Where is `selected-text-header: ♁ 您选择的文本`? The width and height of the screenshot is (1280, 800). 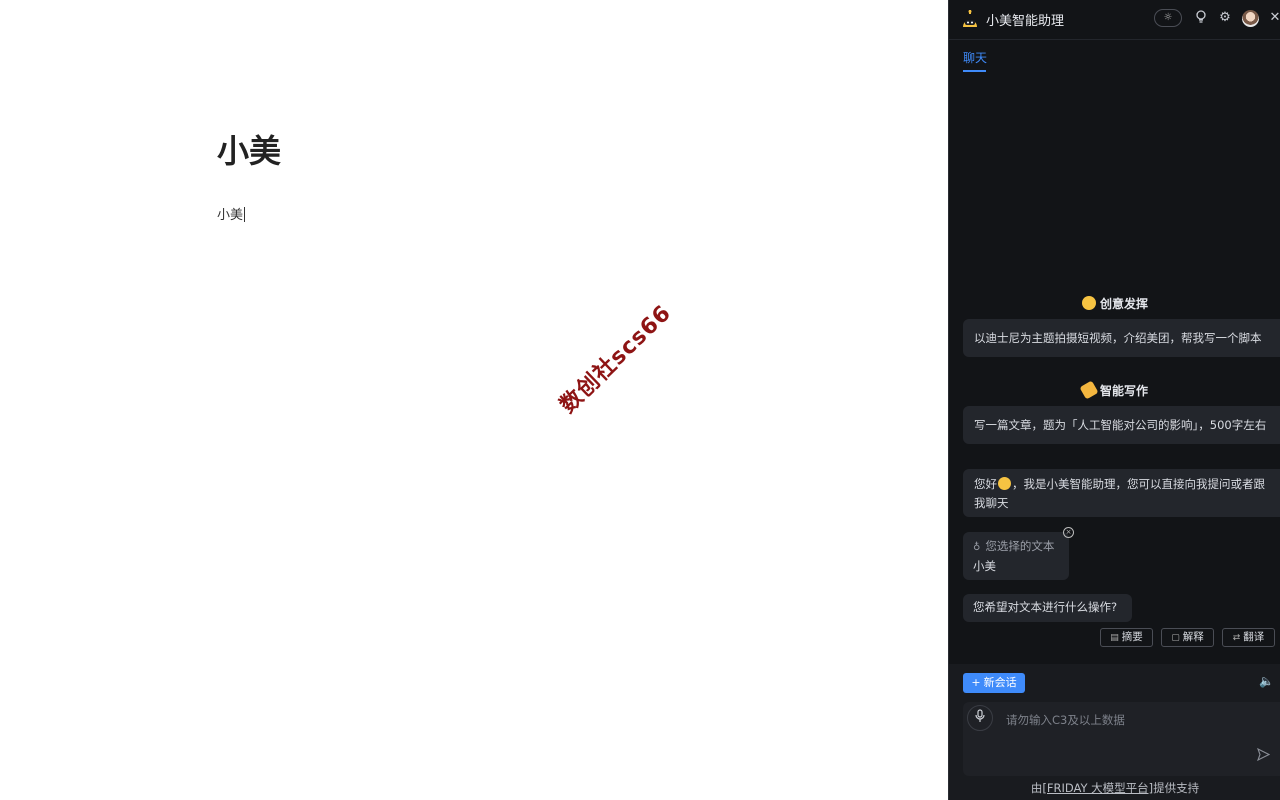
selected-text-header: ♁ 您选择的文本 is located at coordinates (1021, 547).